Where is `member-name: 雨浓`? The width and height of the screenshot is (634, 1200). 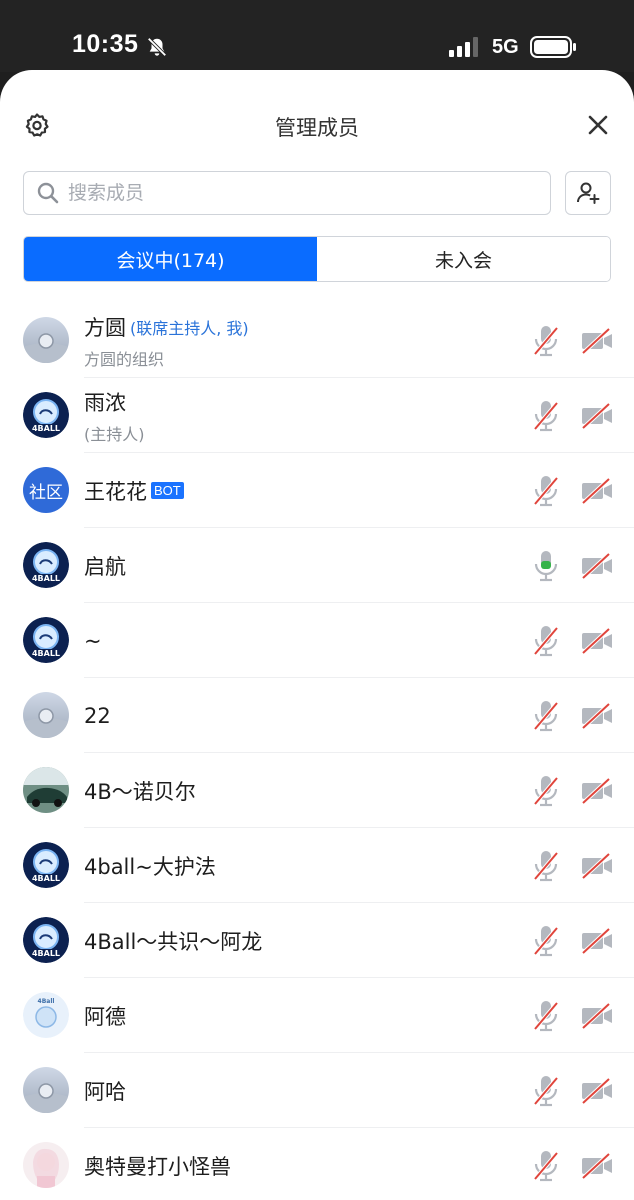 member-name: 雨浓 is located at coordinates (105, 402).